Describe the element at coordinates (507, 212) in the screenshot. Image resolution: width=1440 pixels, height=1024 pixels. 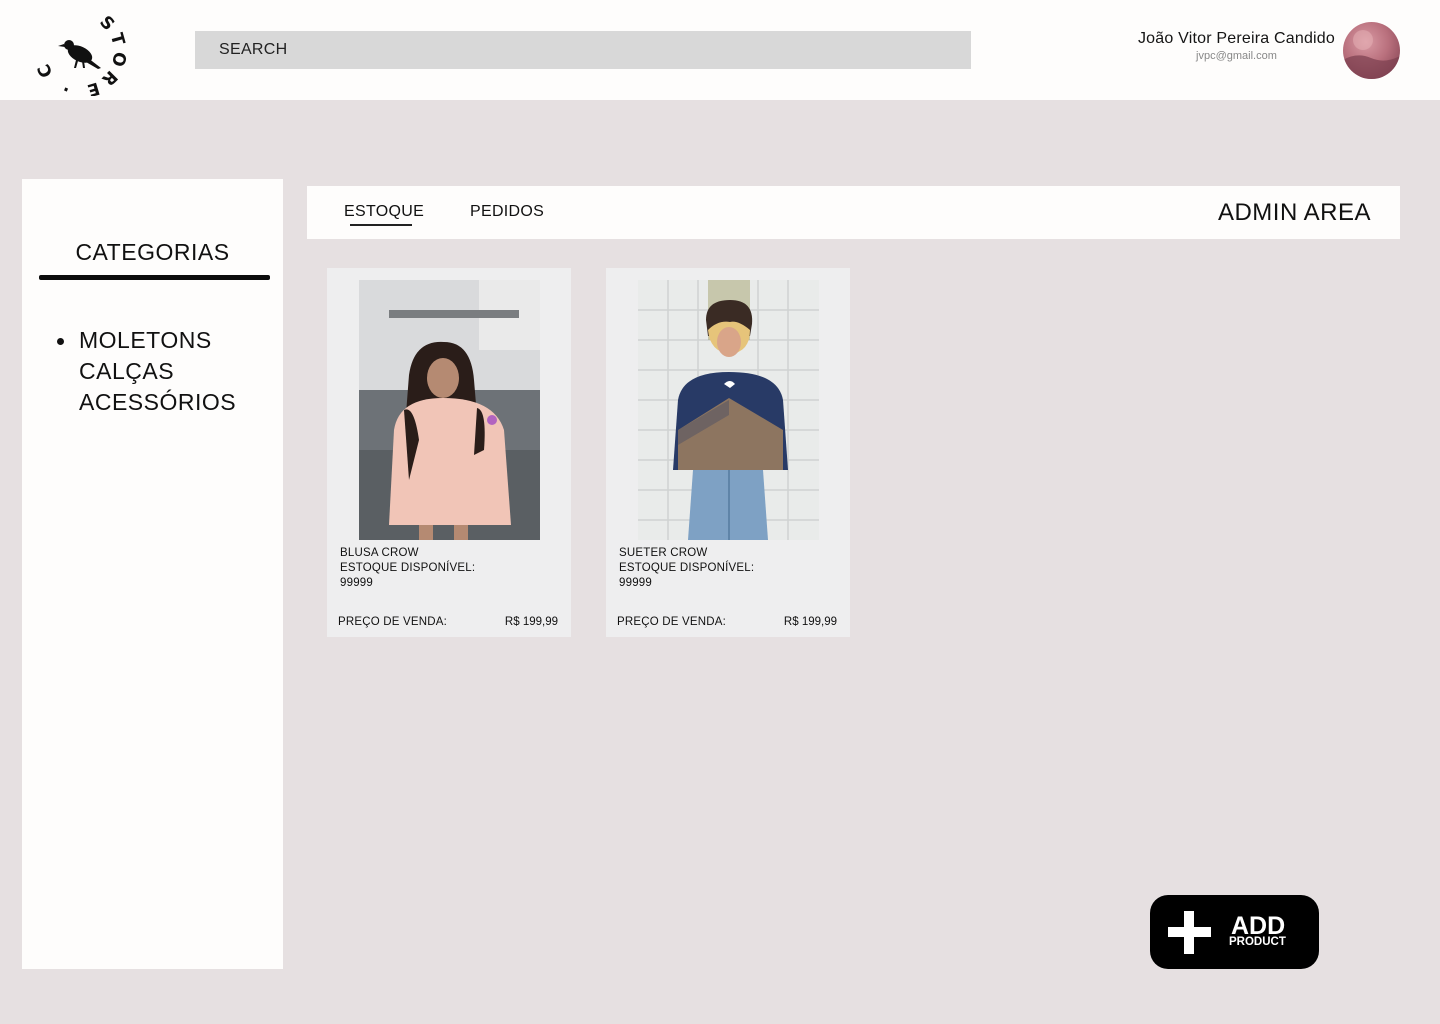
I see `tab-pedidos: PEDIDOS` at that location.